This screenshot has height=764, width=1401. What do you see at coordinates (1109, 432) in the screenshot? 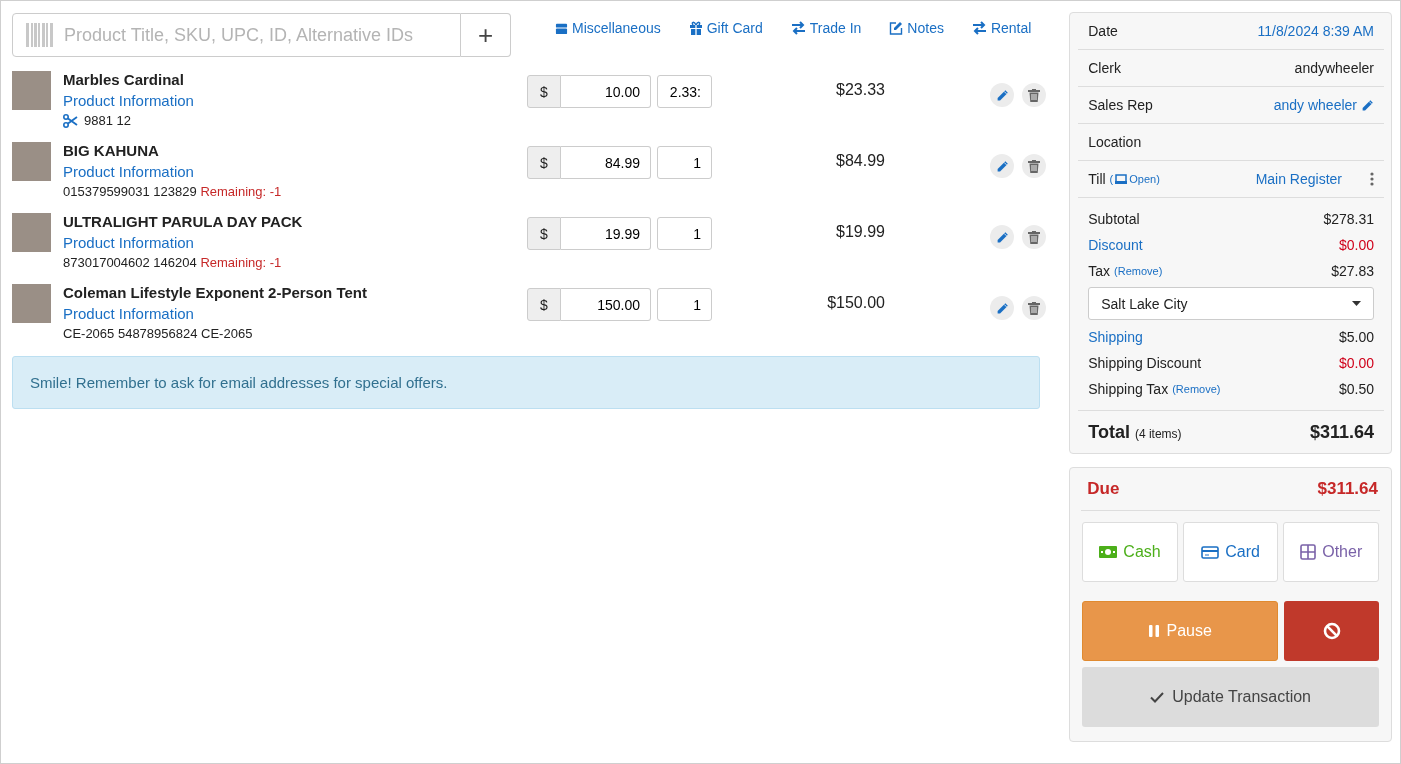
I see `total-label: Total` at bounding box center [1109, 432].